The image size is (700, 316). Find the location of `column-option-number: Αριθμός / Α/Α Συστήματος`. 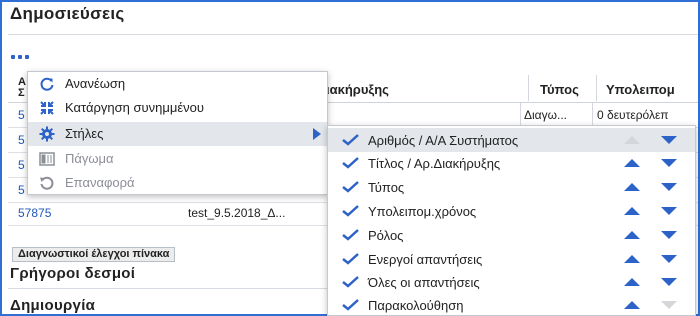

column-option-number: Αριθμός / Α/Α Συστήματος is located at coordinates (511, 140).